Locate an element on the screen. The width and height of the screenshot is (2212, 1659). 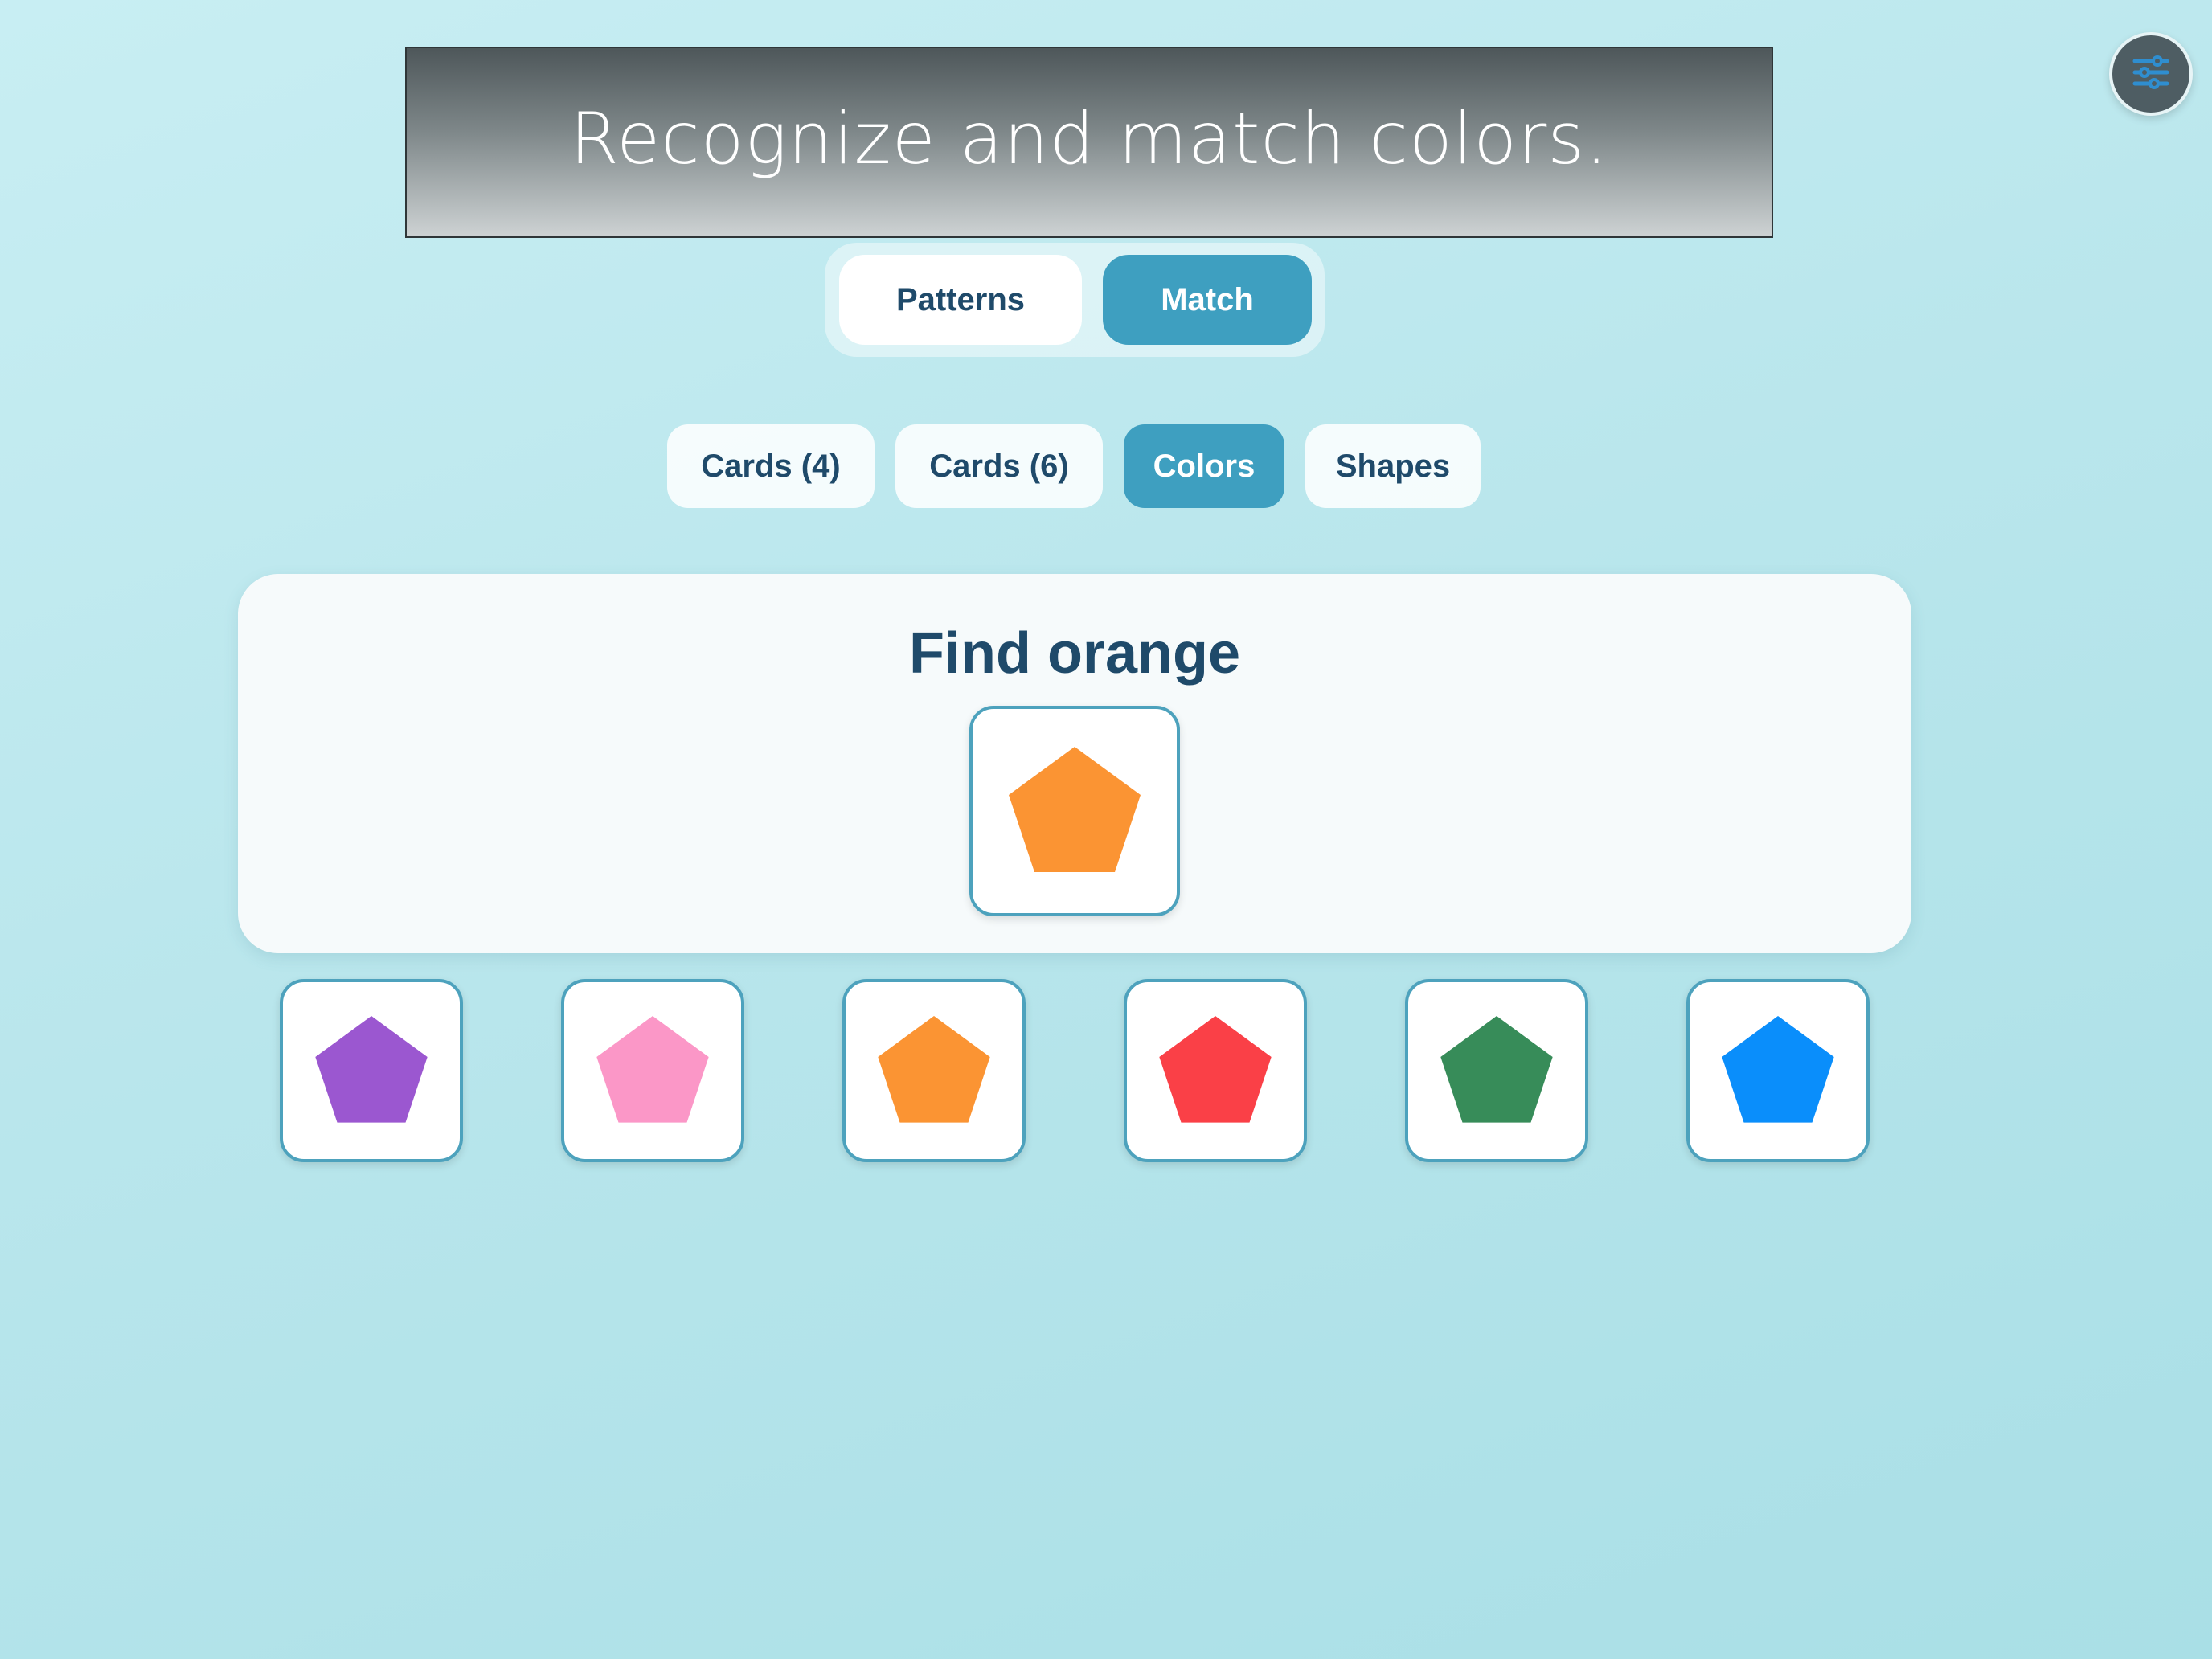
target-card is located at coordinates (1074, 811).